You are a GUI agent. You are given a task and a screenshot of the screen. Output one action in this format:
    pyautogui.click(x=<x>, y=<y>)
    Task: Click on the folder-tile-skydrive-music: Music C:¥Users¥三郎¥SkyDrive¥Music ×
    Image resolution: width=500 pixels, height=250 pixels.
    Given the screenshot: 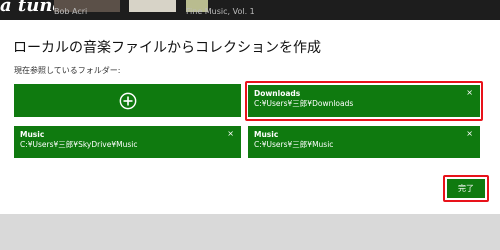 What is the action you would take?
    pyautogui.click(x=127, y=142)
    